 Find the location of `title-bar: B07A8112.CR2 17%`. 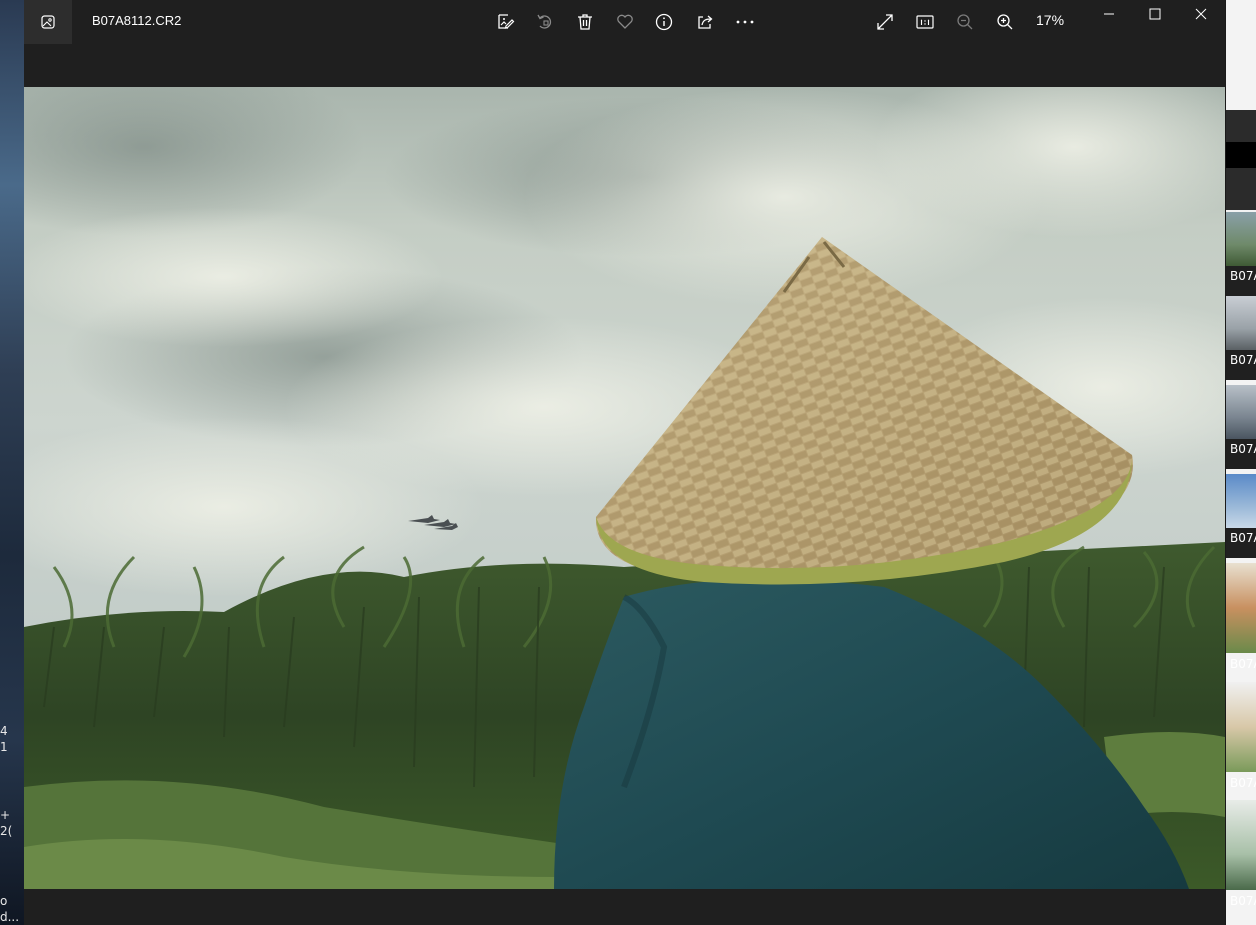

title-bar: B07A8112.CR2 17% is located at coordinates (624, 22).